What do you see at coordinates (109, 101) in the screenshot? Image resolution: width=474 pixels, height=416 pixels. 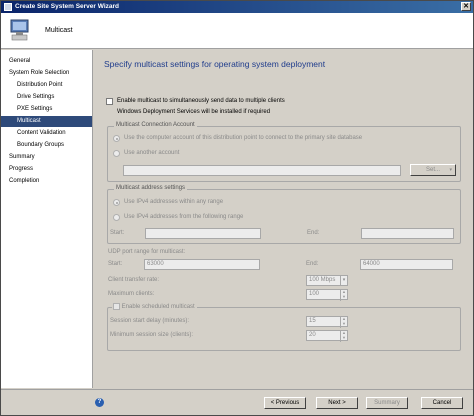 I see `enable-multicast-checkbox` at bounding box center [109, 101].